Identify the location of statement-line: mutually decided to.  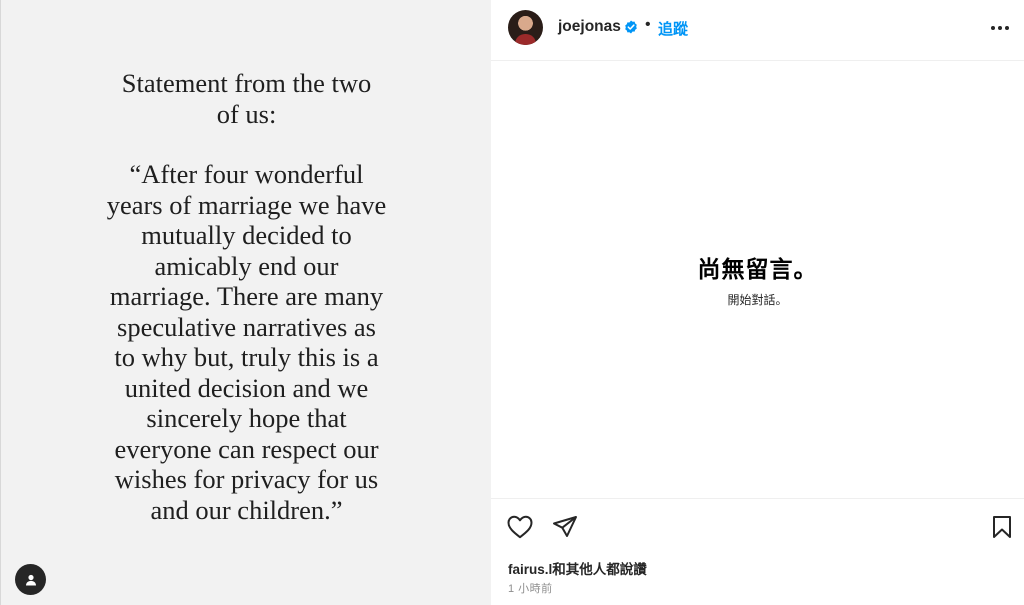
(246, 235).